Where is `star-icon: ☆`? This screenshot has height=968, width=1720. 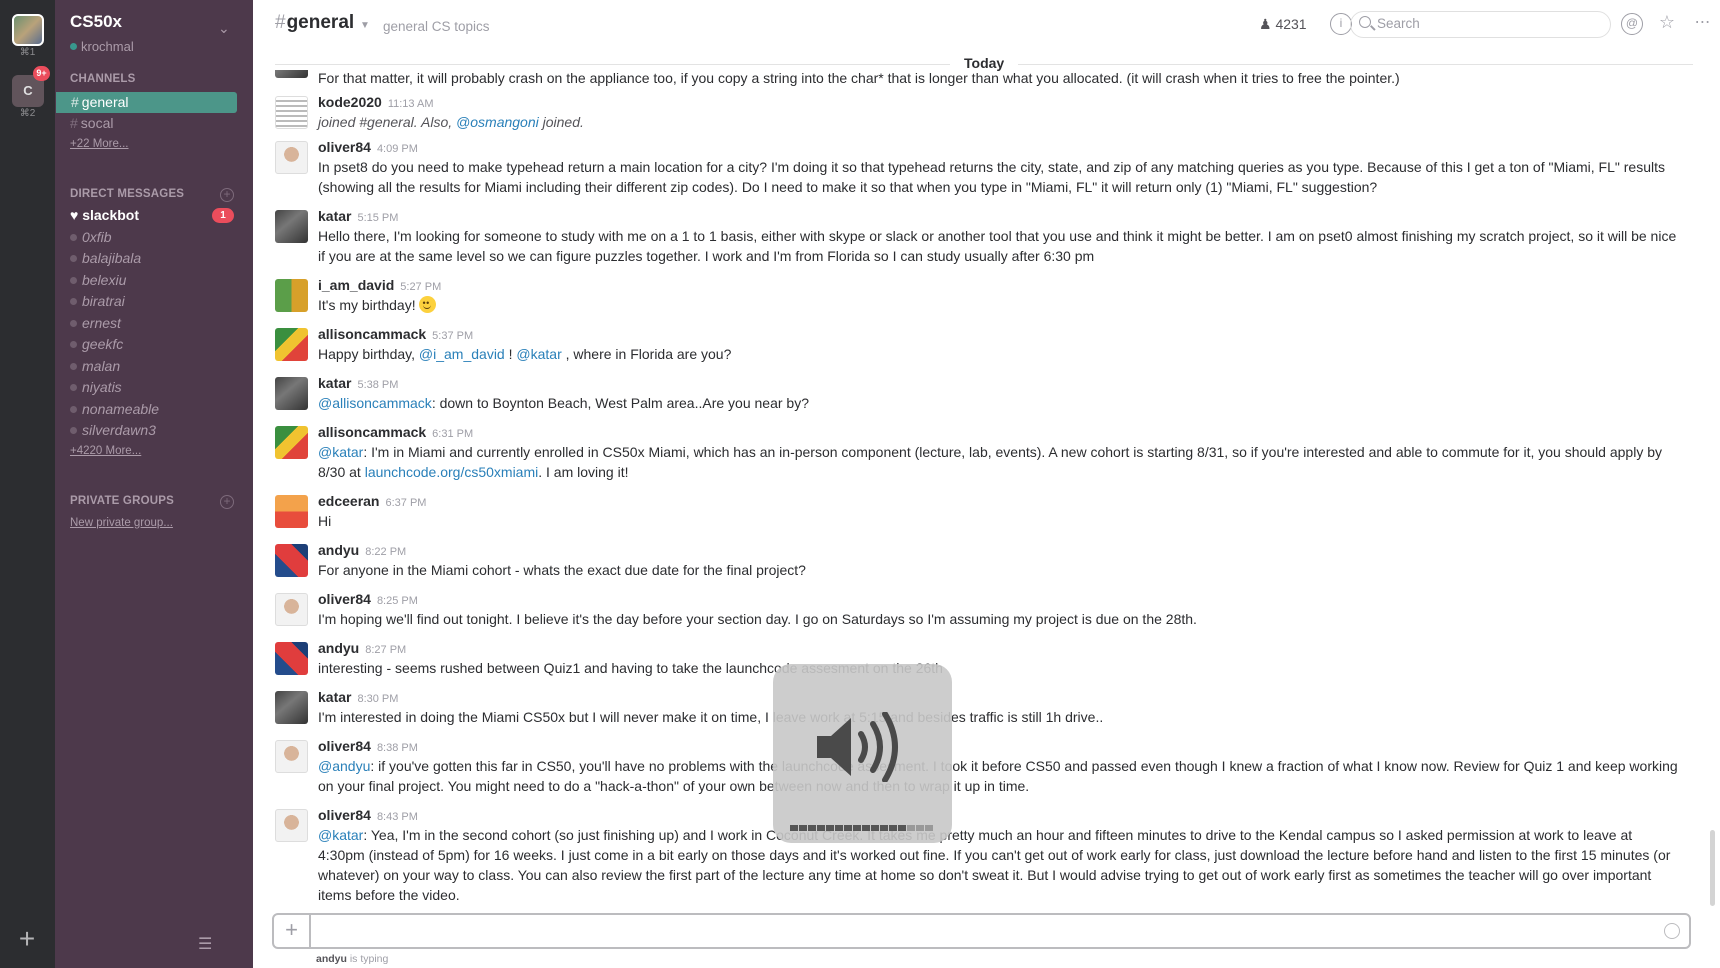 star-icon: ☆ is located at coordinates (1667, 24).